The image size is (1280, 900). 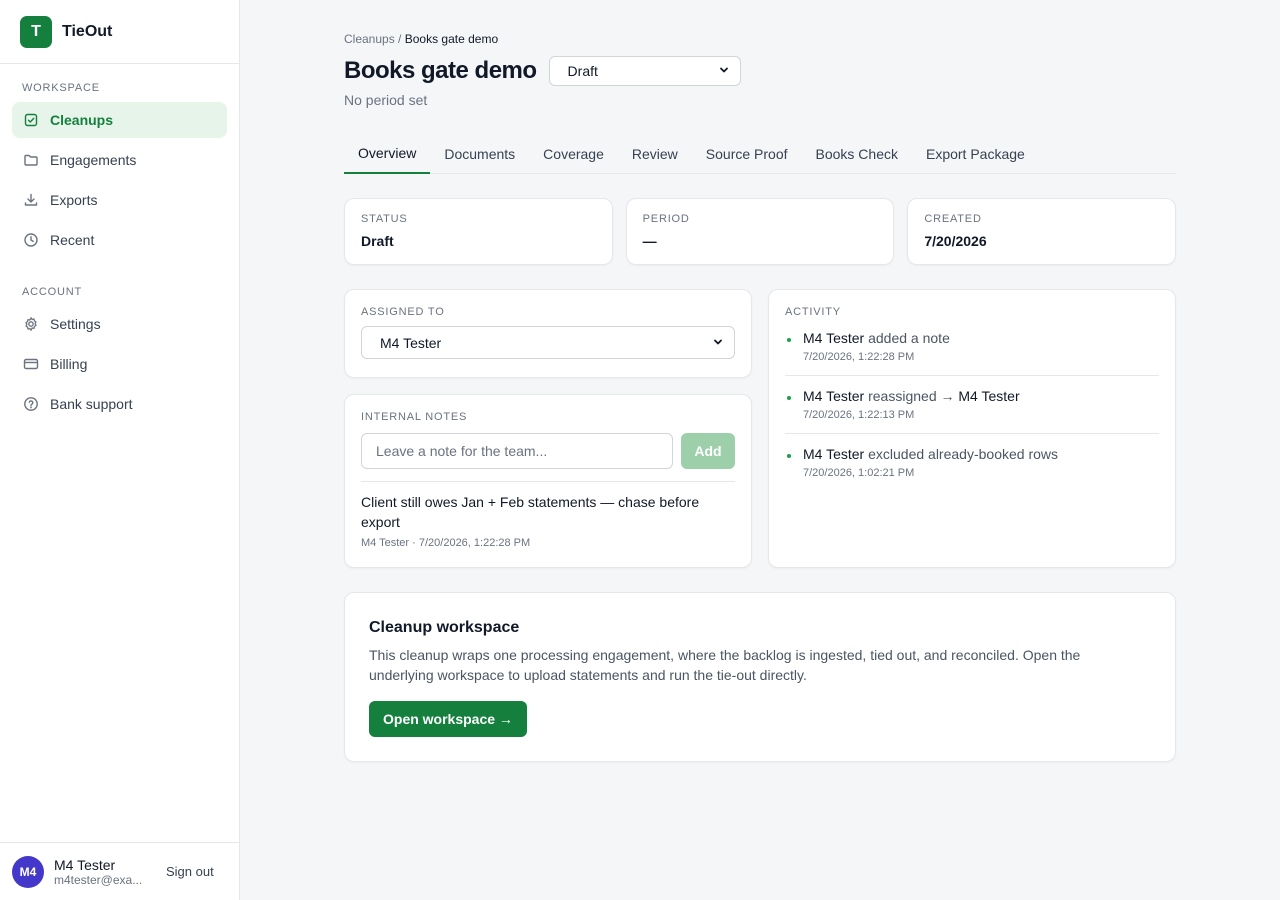 I want to click on sidebar-item-billing: Billing, so click(x=119, y=364).